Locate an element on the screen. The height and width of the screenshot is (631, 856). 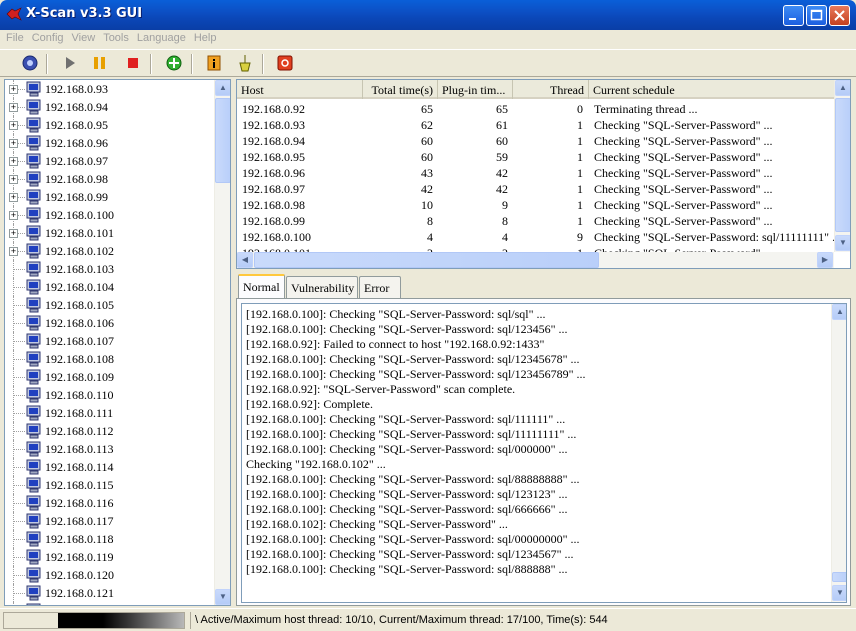
tree-item: 192.168.0.111 is located at coordinates (110, 413).